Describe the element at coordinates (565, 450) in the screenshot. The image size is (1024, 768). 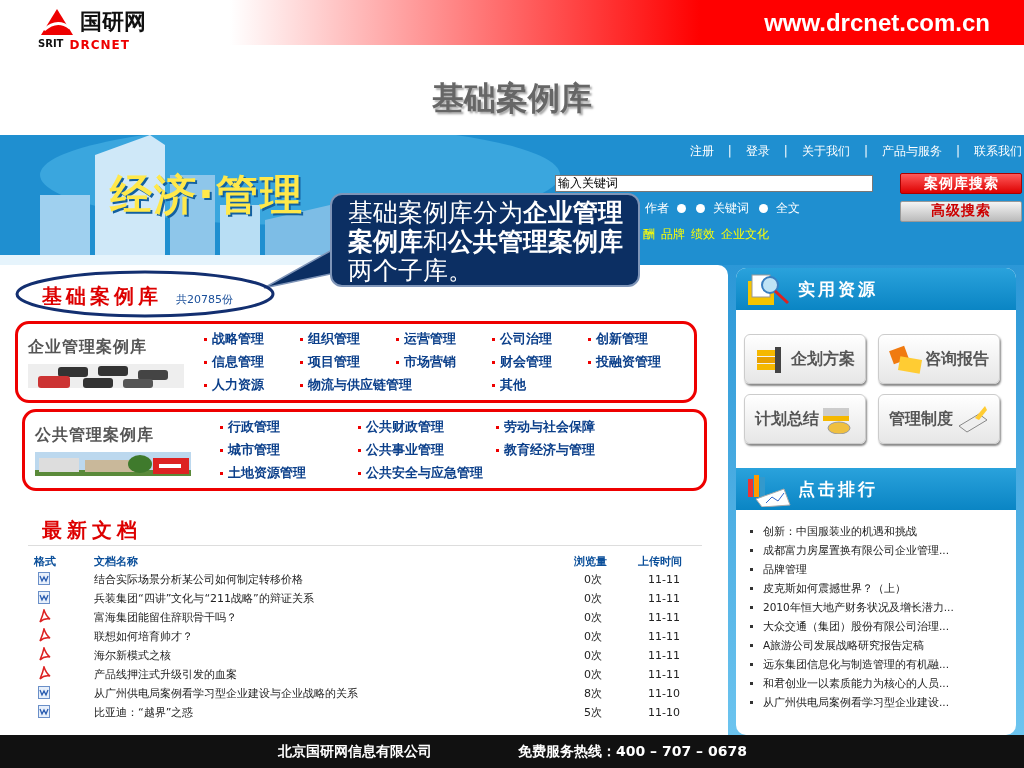
I see `category-link: 教育经济与管理` at that location.